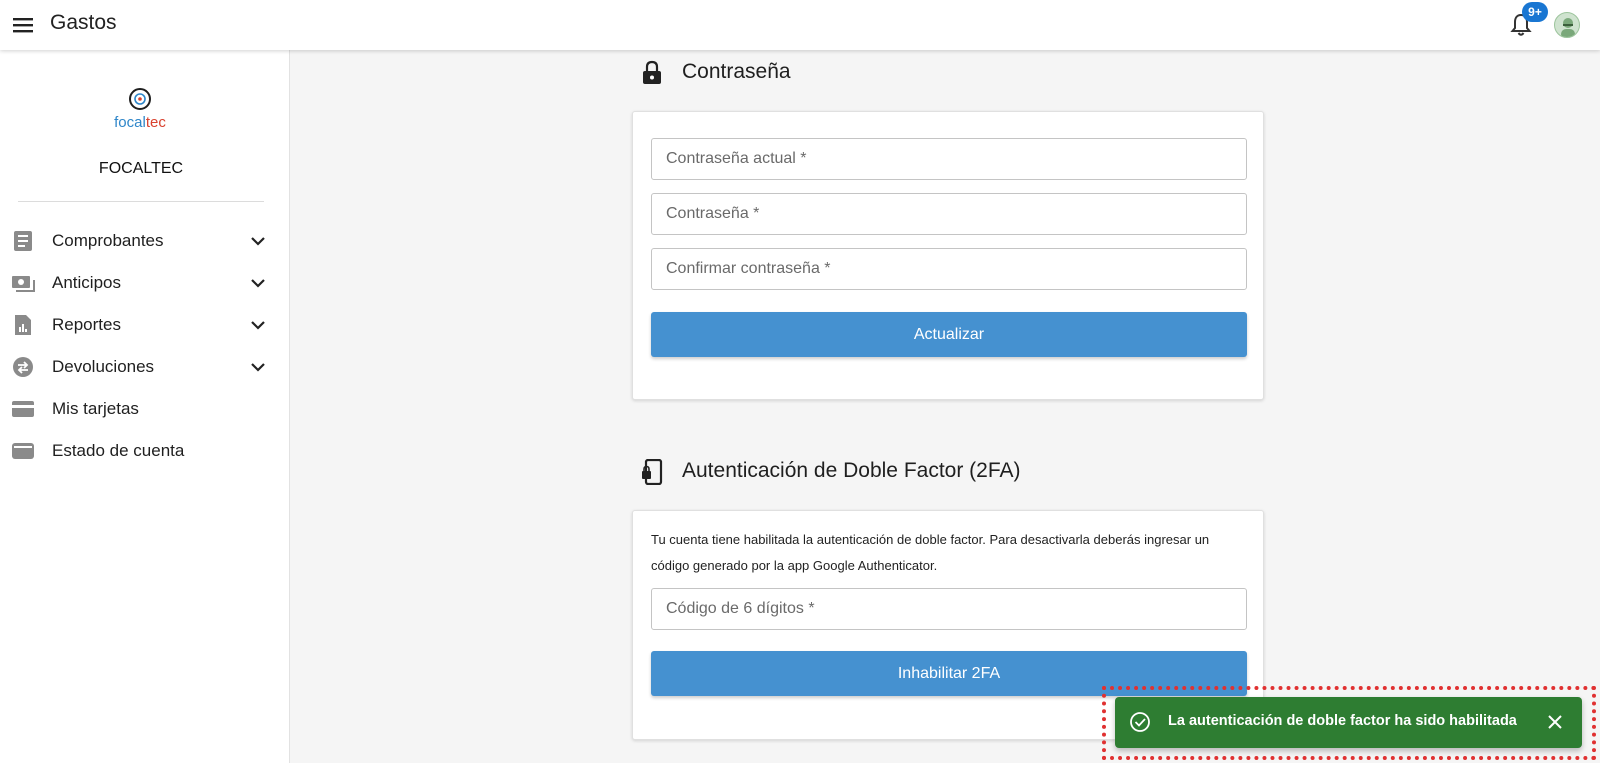 The image size is (1600, 763). Describe the element at coordinates (1567, 25) in the screenshot. I see `avatar` at that location.